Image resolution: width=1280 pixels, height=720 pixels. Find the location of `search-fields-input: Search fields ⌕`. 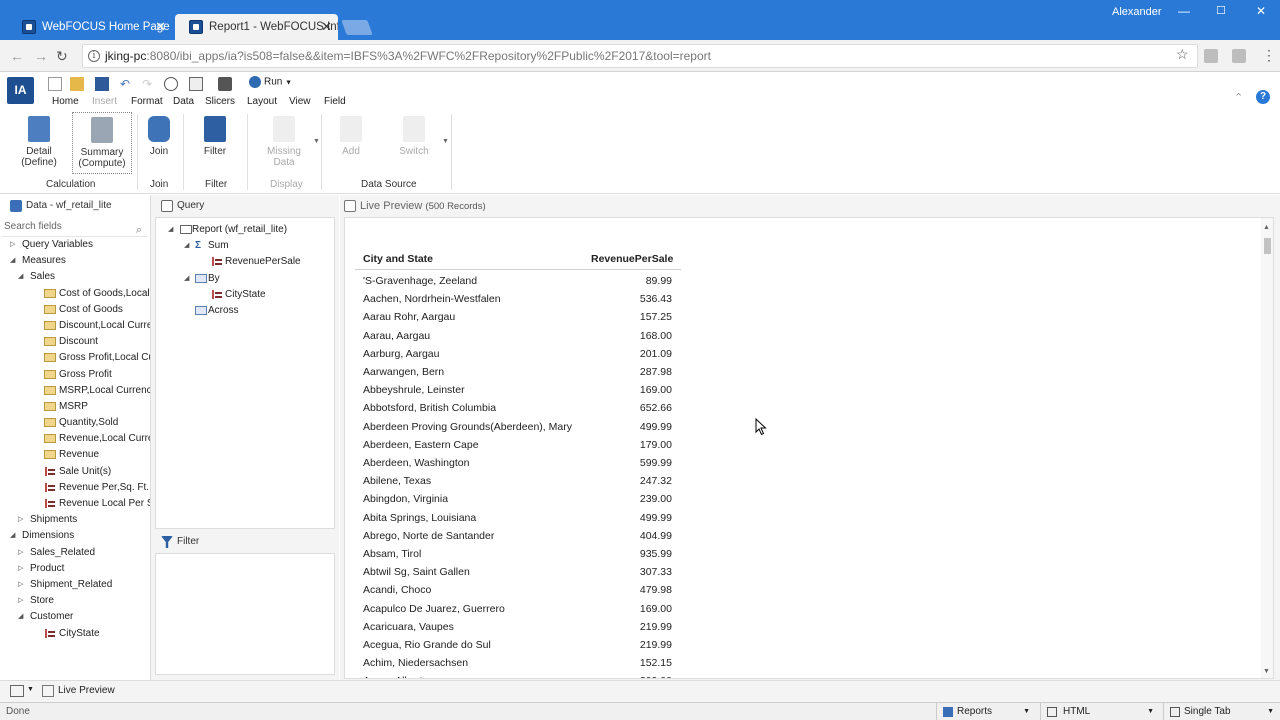

search-fields-input: Search fields ⌕ is located at coordinates (75, 227).